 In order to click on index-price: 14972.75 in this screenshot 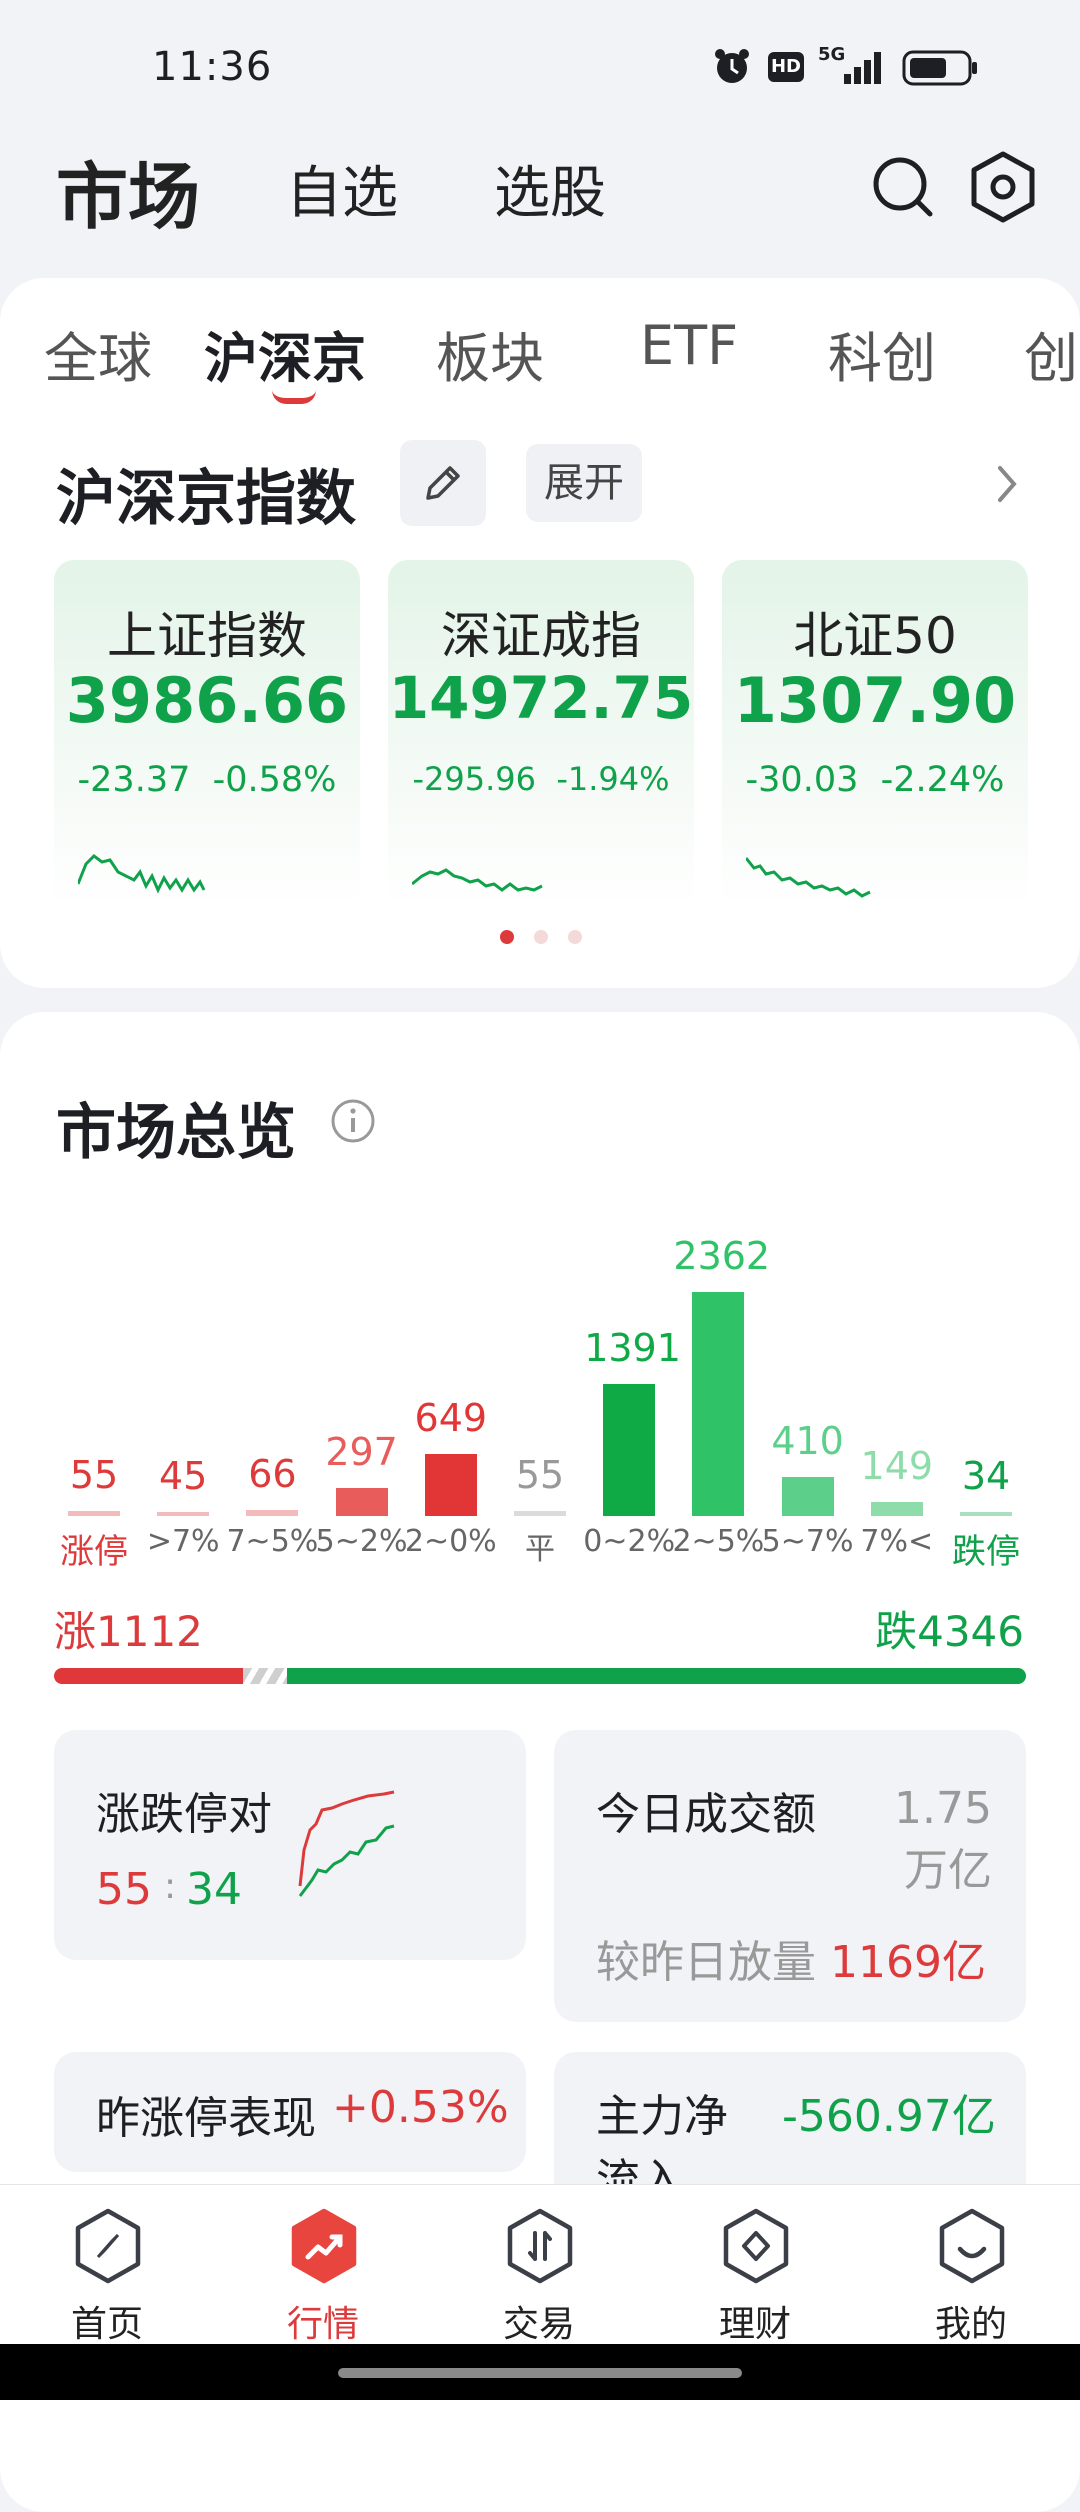, I will do `click(541, 698)`.